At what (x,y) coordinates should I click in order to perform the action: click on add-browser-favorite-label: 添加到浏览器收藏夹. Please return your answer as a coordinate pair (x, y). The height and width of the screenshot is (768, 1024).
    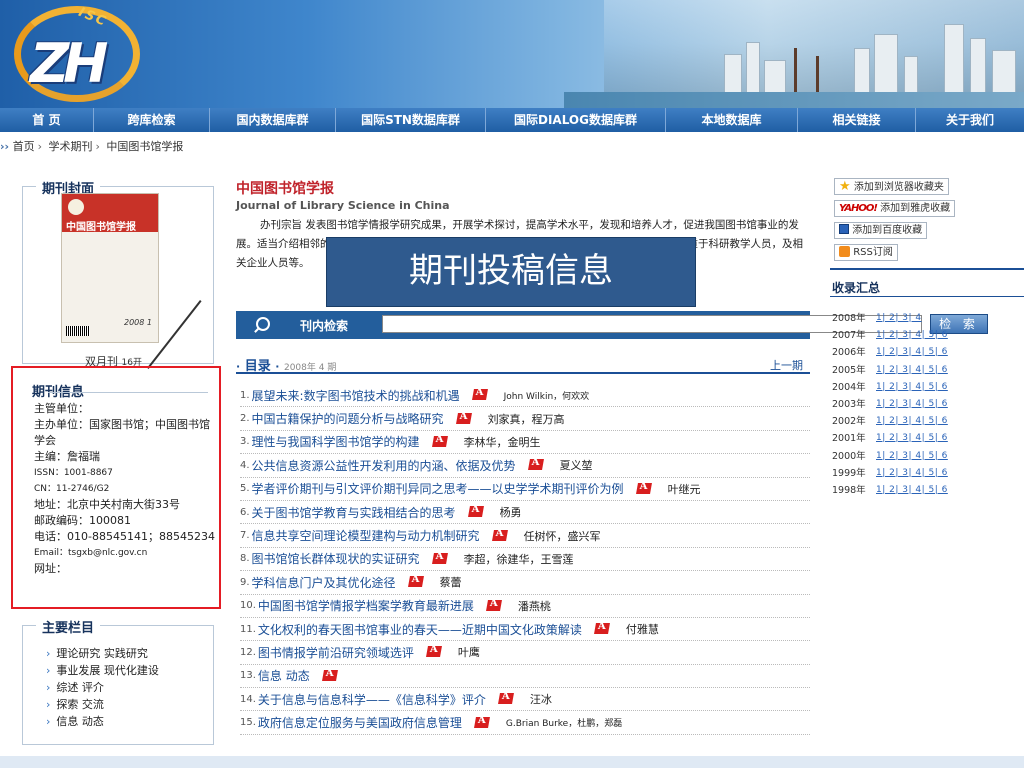
    Looking at the image, I should click on (898, 187).